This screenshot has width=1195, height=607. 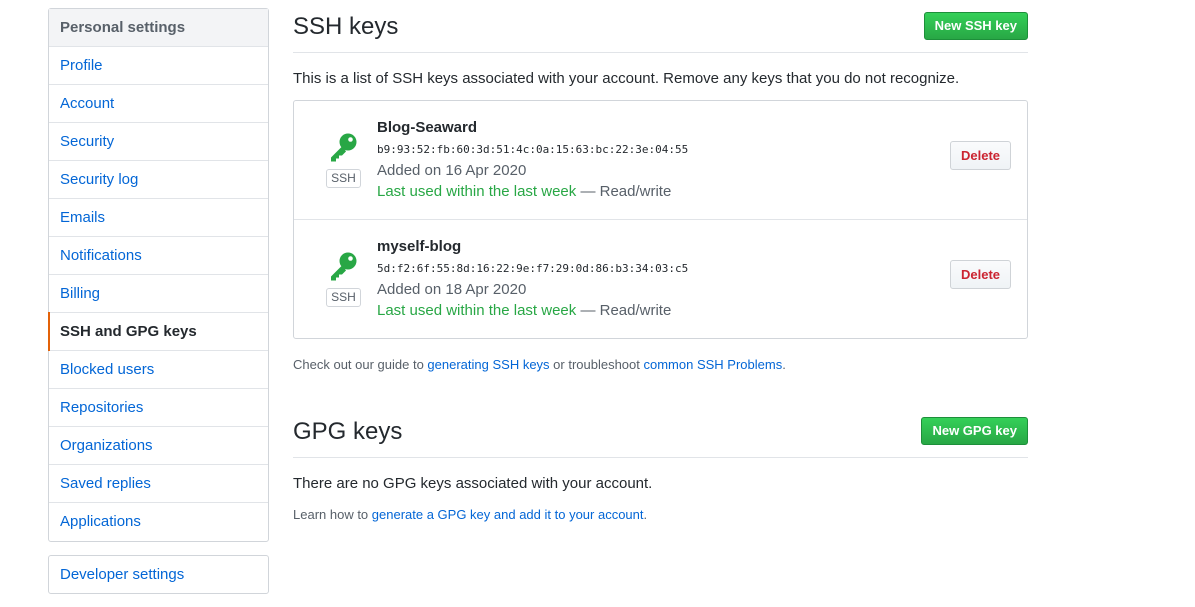 I want to click on sidebar-item-billing: Billing, so click(x=158, y=294).